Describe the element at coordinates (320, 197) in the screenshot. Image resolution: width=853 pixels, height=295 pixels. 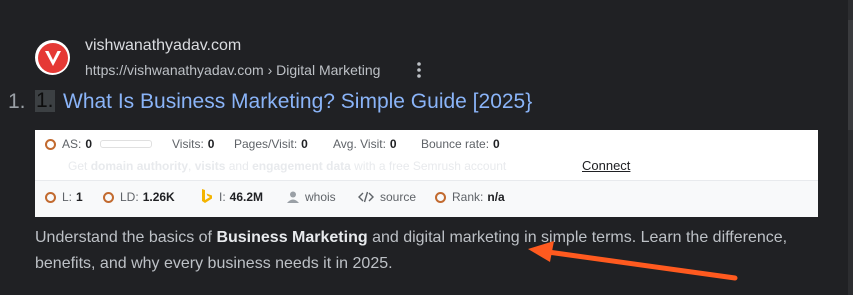
I see `whois-label: whois` at that location.